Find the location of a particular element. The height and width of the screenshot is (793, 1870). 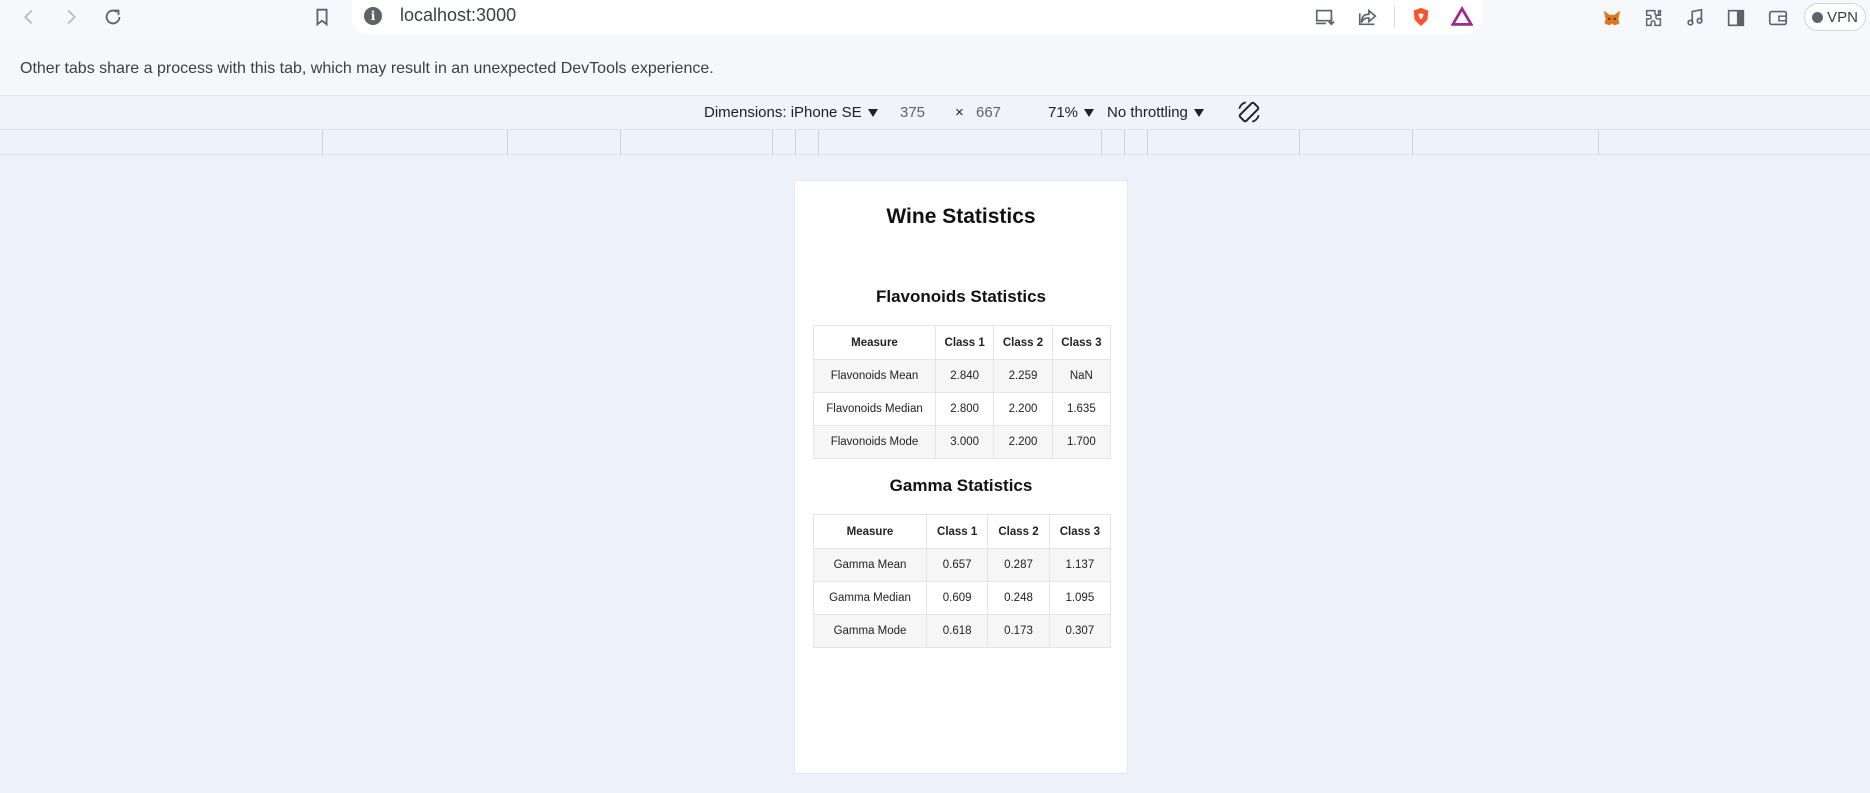

dimensions-label: Dimensions: iPhone SE is located at coordinates (783, 112).